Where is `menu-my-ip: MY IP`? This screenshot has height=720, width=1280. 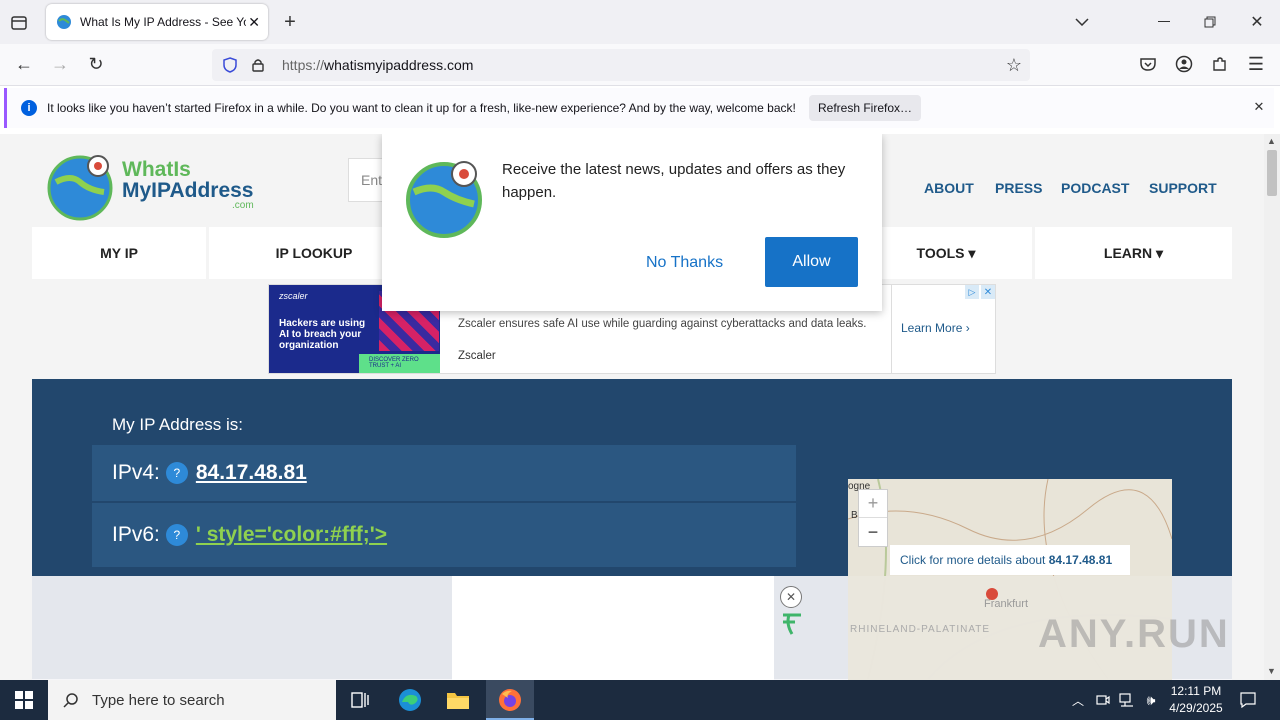 menu-my-ip: MY IP is located at coordinates (120, 253).